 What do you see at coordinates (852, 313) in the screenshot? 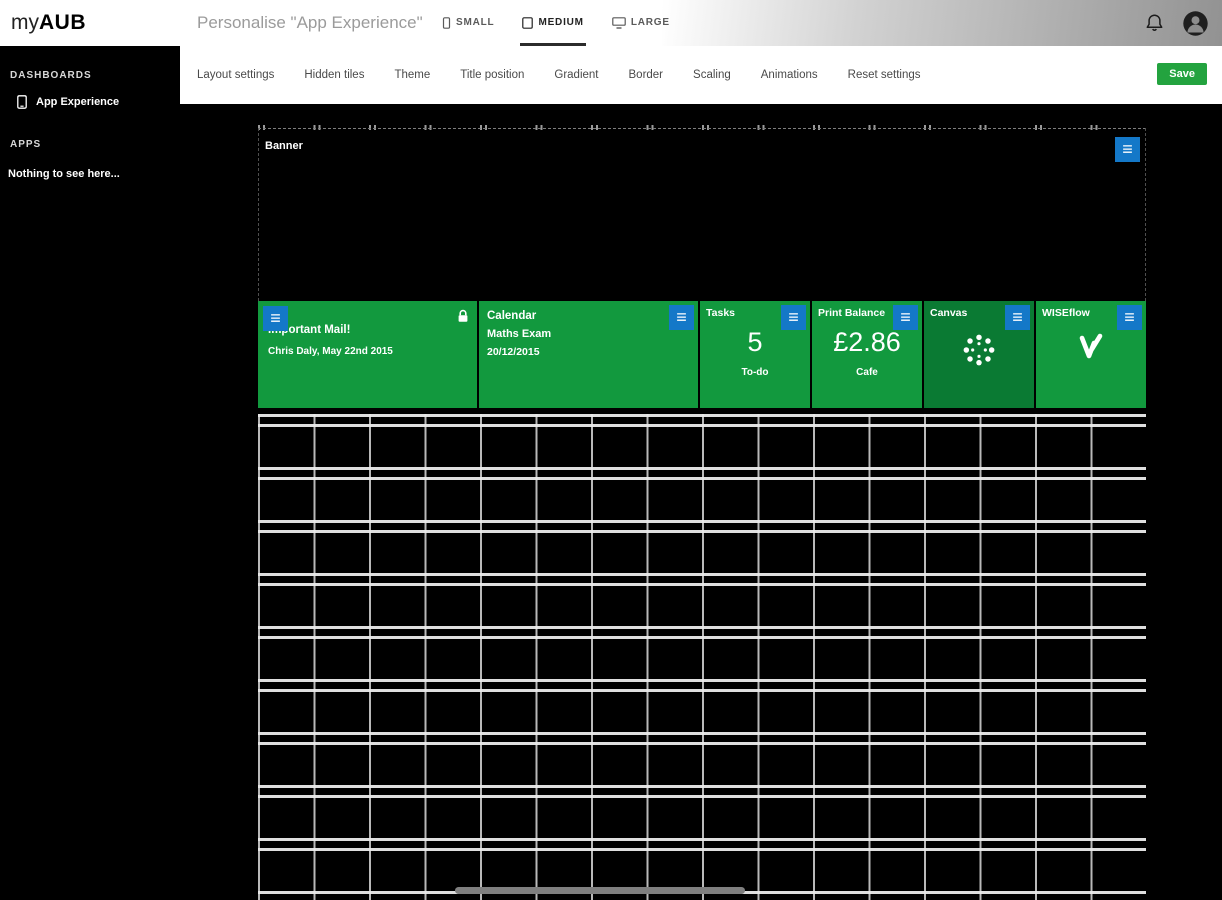
I see `tile-title: Print Balance` at bounding box center [852, 313].